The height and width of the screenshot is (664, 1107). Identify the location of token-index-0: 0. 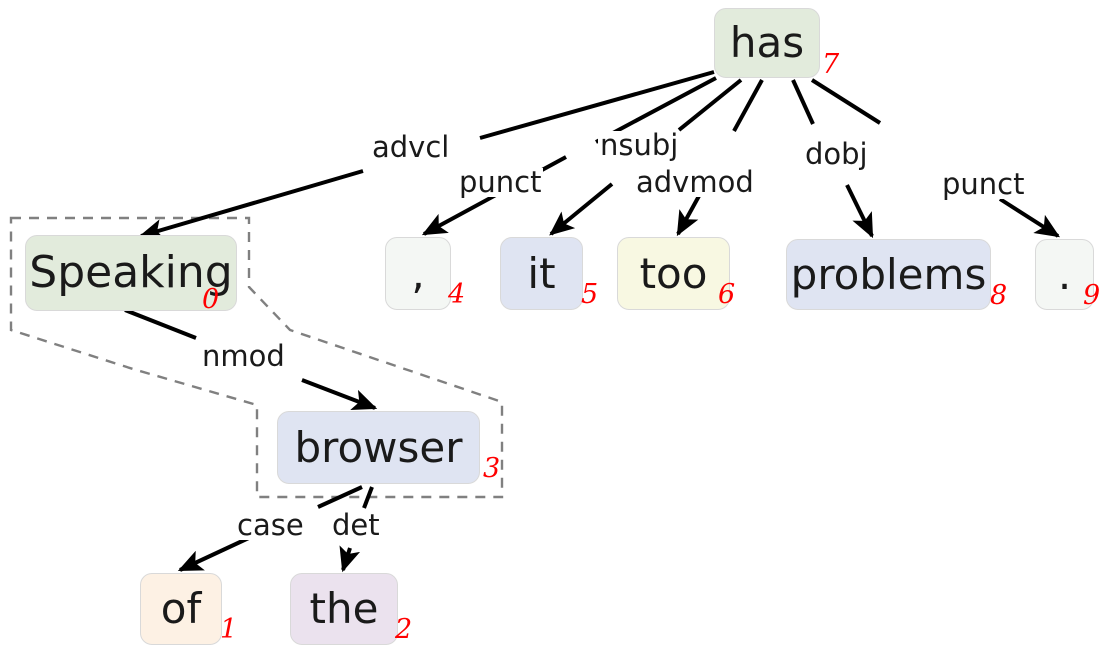
(211, 299).